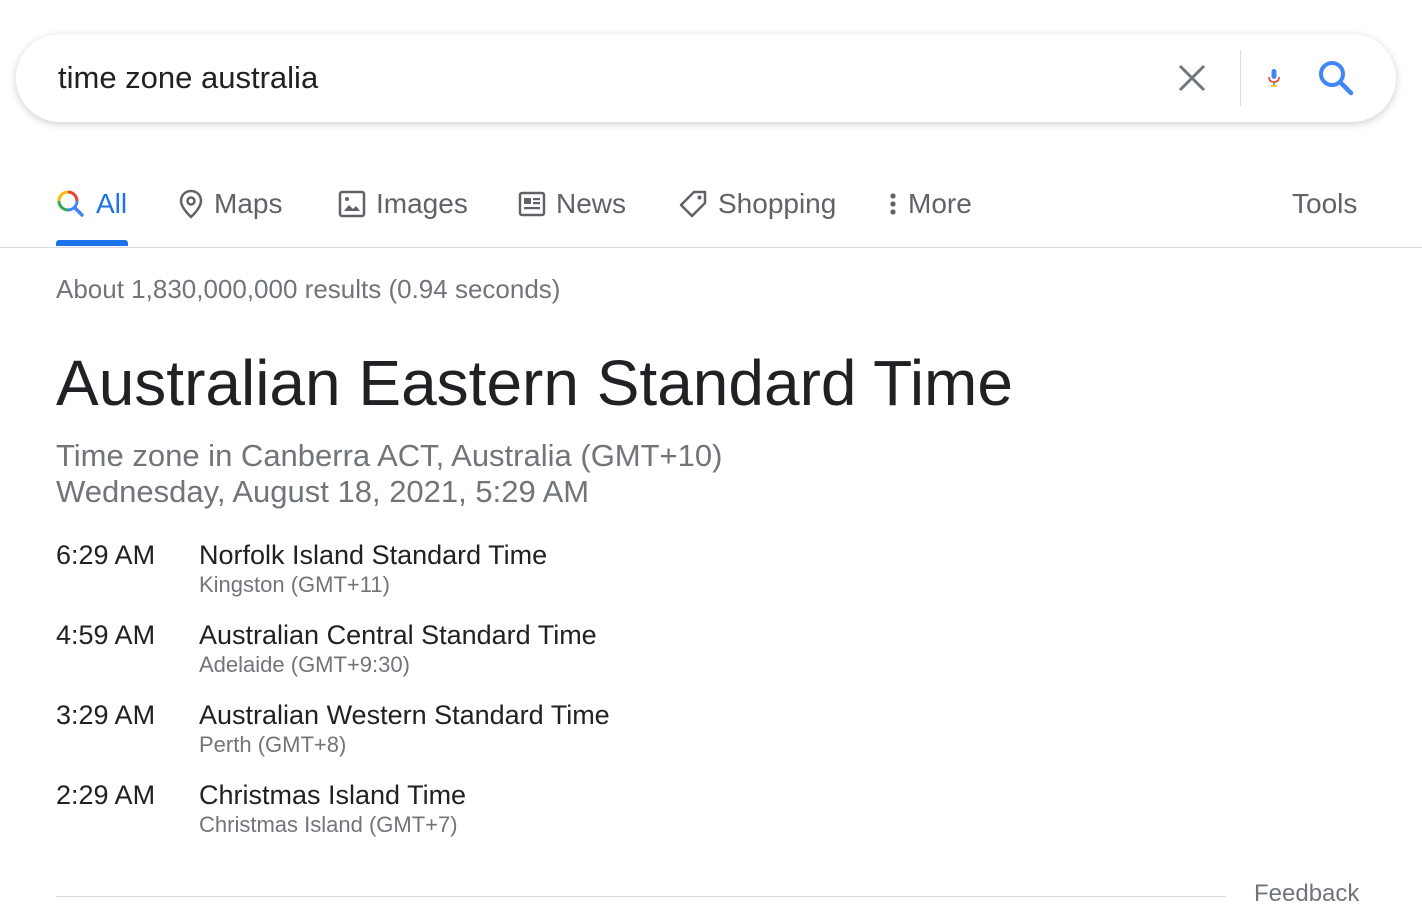 The image size is (1422, 922). I want to click on timezone-place: Perth (GMT+8), so click(273, 744).